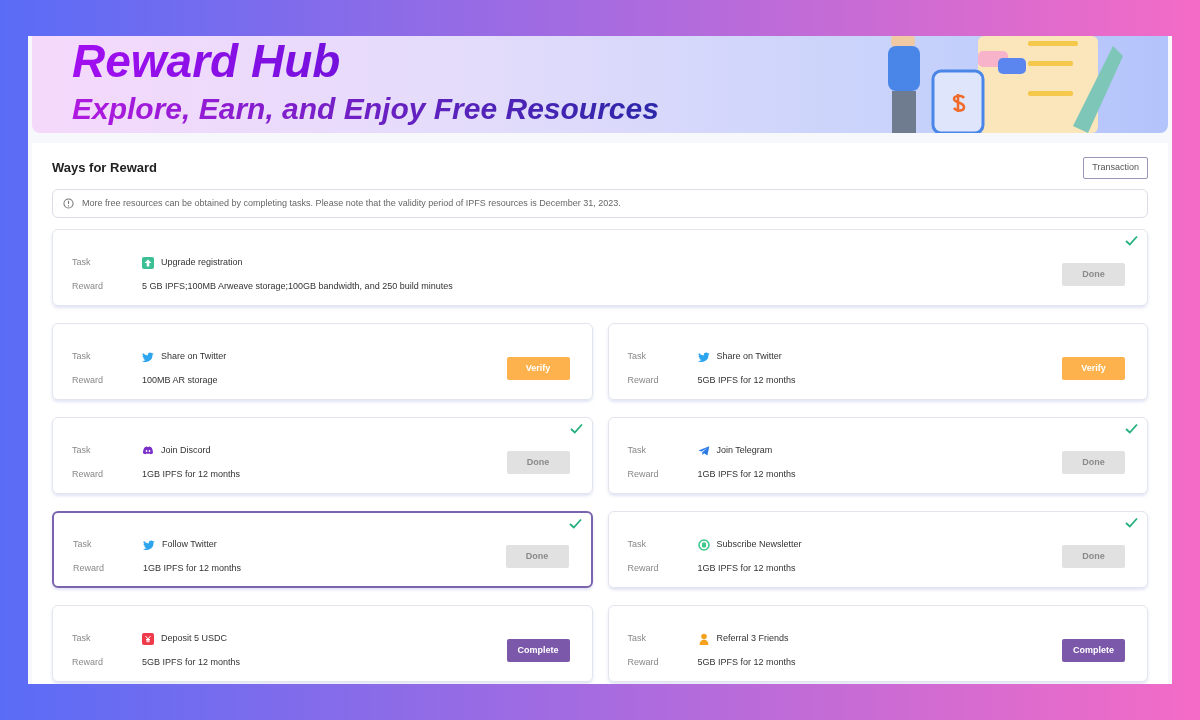 The width and height of the screenshot is (1200, 720). I want to click on reward-text: 100MB AR storage, so click(180, 380).